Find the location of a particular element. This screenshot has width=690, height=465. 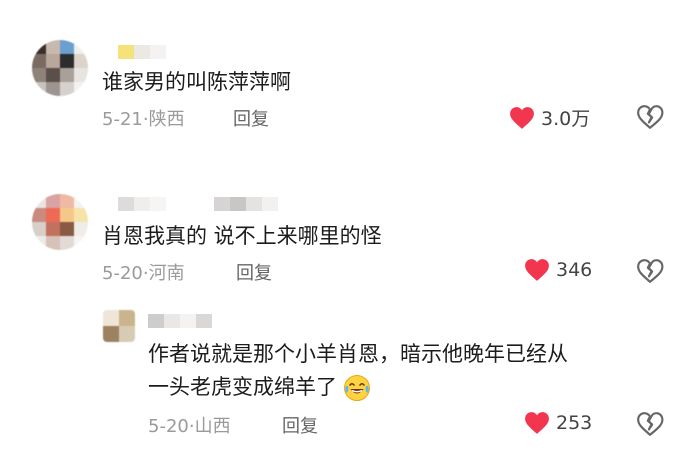

reply-text-line2: 一头老虎变成绵羊了 is located at coordinates (259, 387).